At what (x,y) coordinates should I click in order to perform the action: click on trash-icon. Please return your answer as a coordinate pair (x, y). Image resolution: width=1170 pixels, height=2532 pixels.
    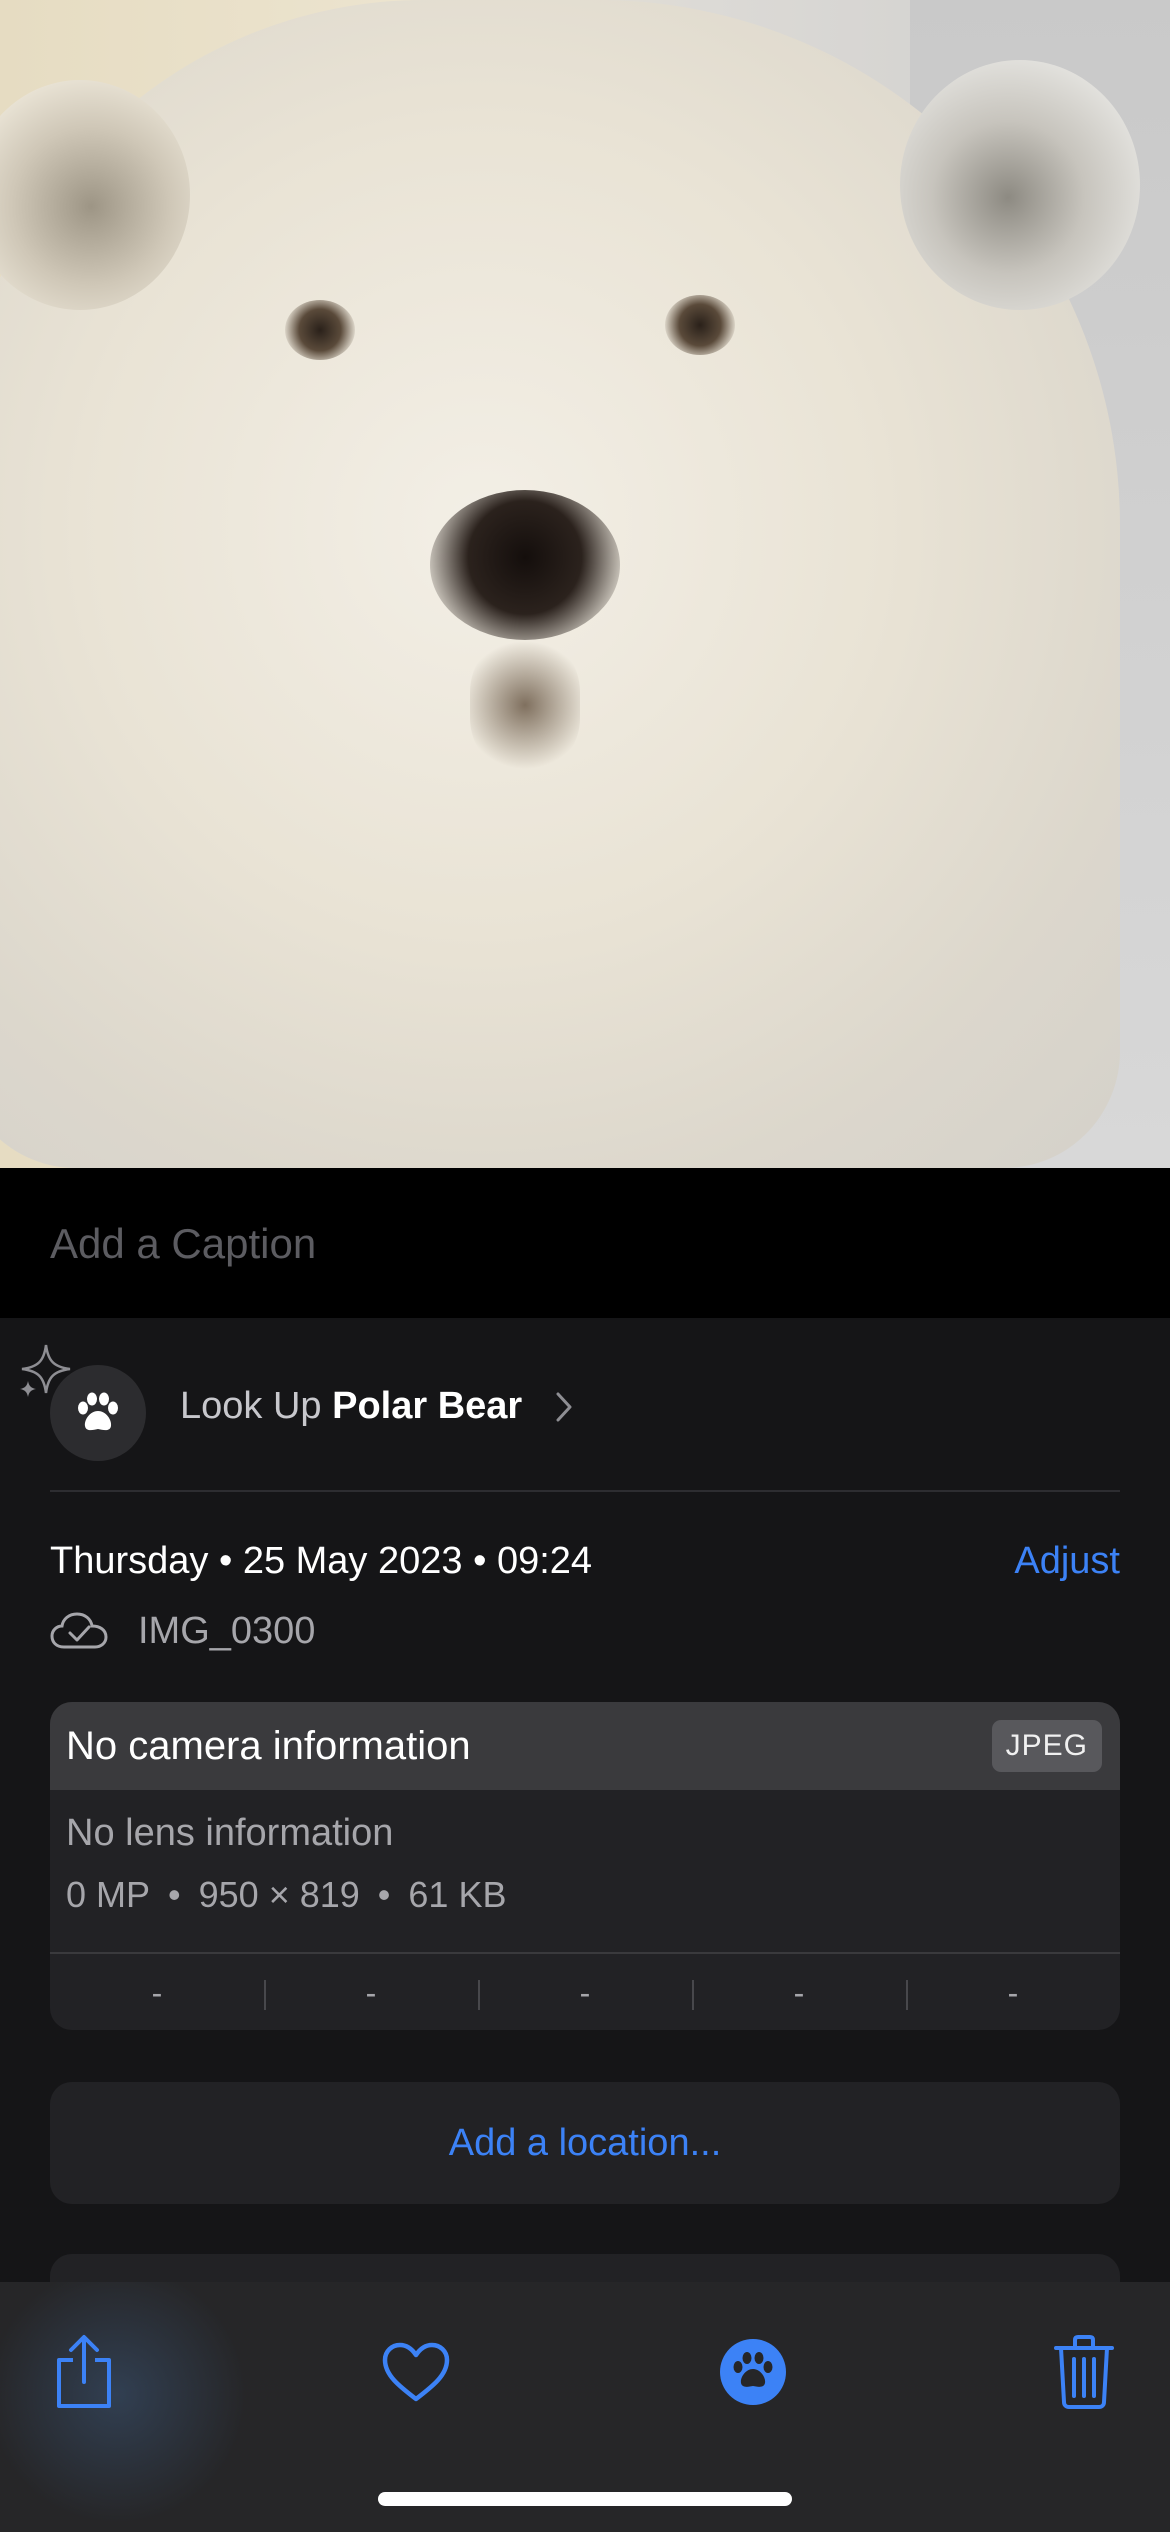
    Looking at the image, I should click on (1084, 2372).